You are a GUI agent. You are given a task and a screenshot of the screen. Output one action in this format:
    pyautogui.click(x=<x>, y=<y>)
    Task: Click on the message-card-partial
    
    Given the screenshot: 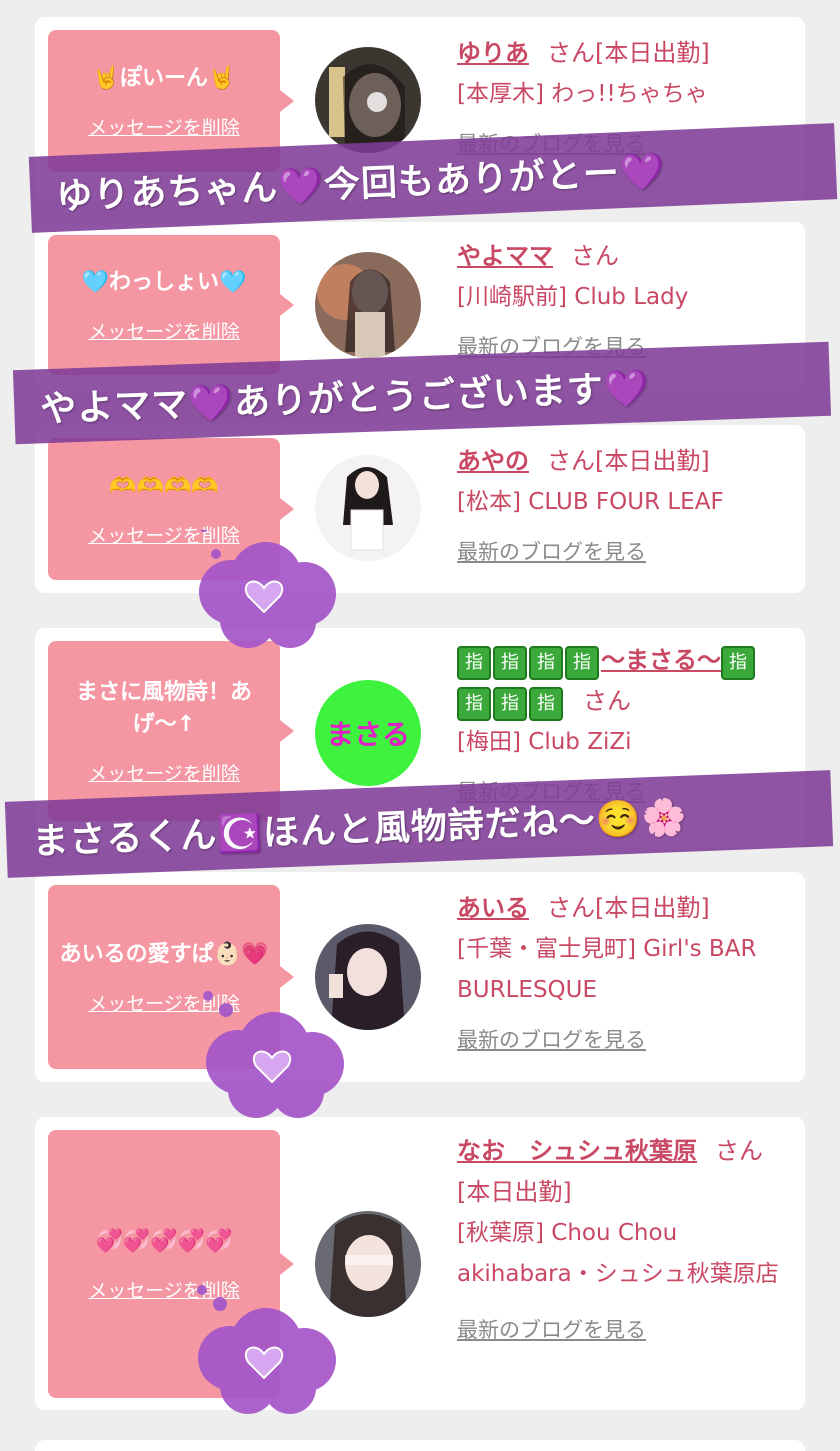 What is the action you would take?
    pyautogui.click(x=420, y=1445)
    